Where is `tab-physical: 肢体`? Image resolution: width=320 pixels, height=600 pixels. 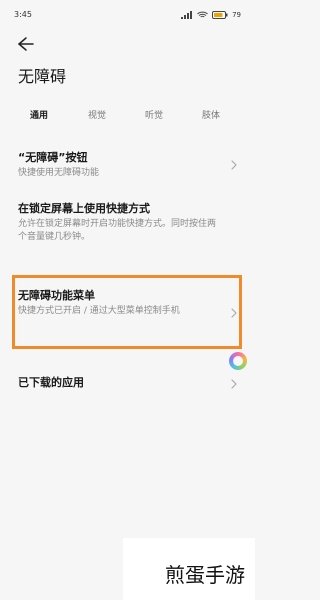 tab-physical: 肢体 is located at coordinates (211, 116).